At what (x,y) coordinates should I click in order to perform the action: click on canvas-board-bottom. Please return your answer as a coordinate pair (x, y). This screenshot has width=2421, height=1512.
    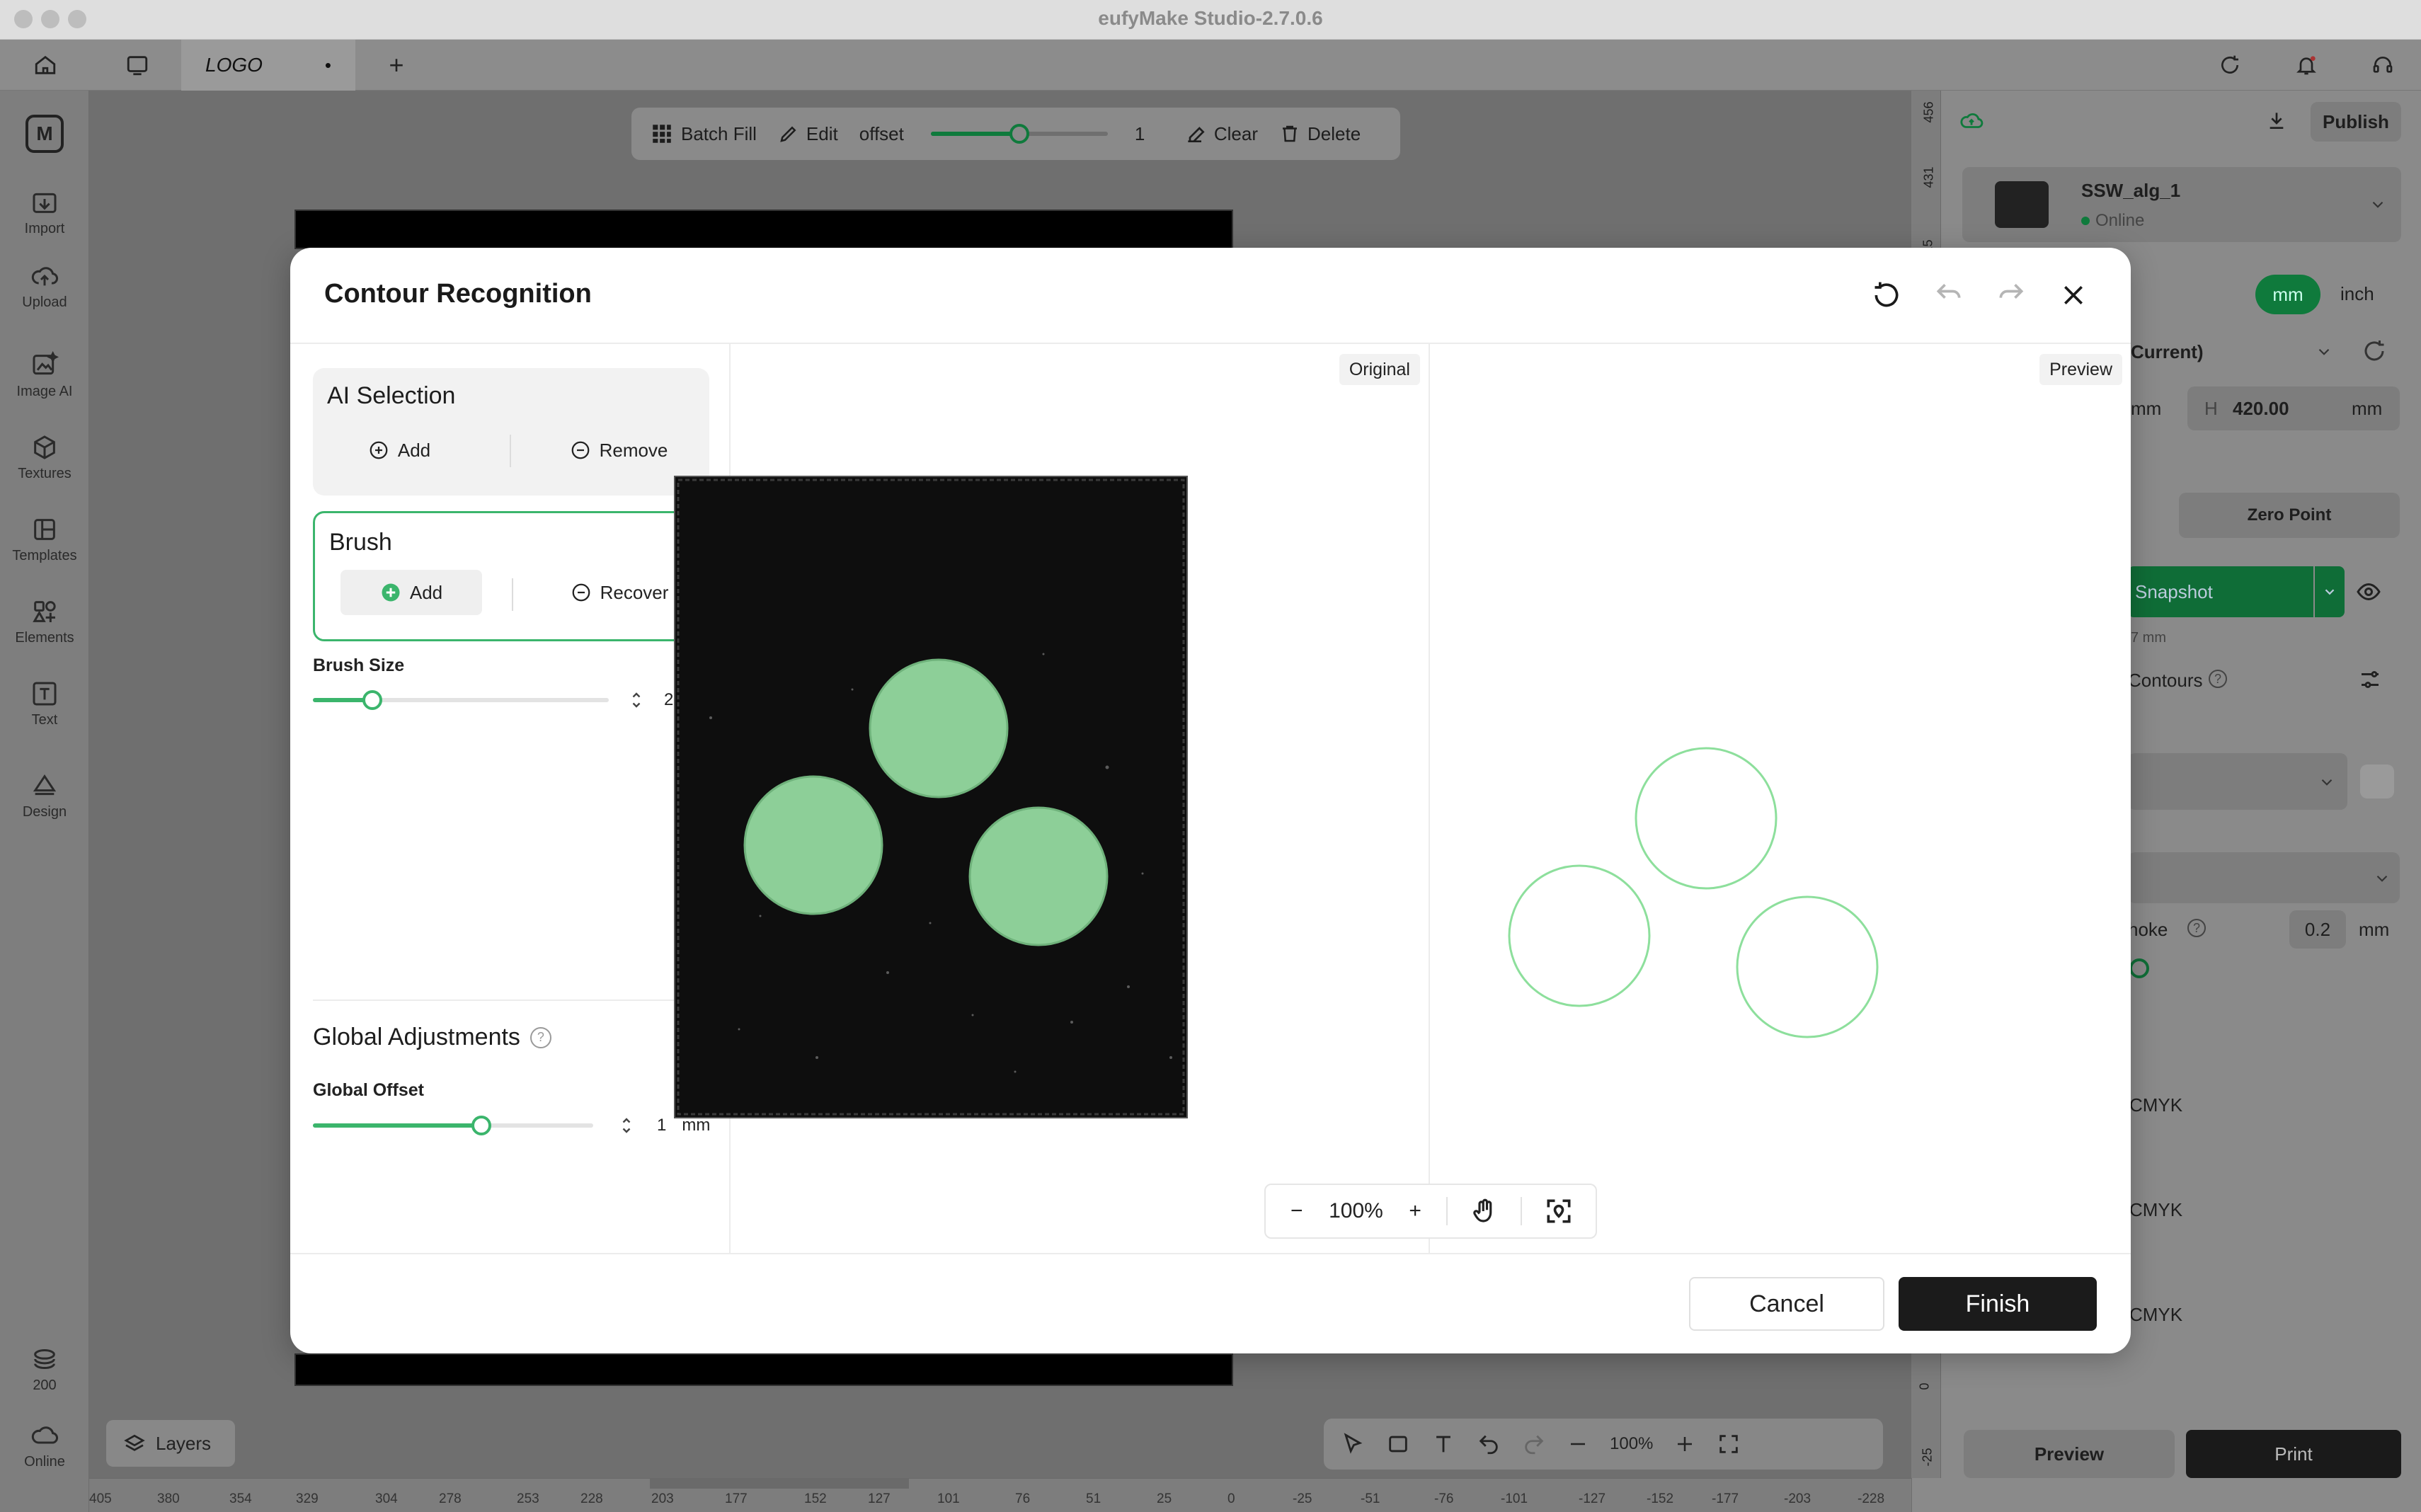
    Looking at the image, I should click on (764, 1369).